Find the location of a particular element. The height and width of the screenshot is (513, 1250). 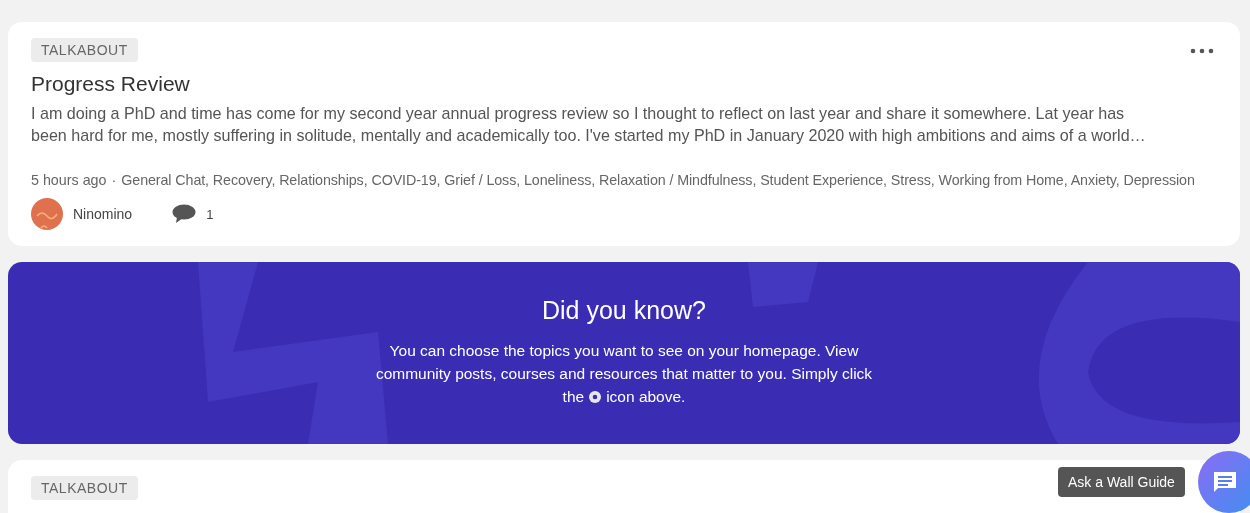

chat-icon is located at coordinates (1225, 482).